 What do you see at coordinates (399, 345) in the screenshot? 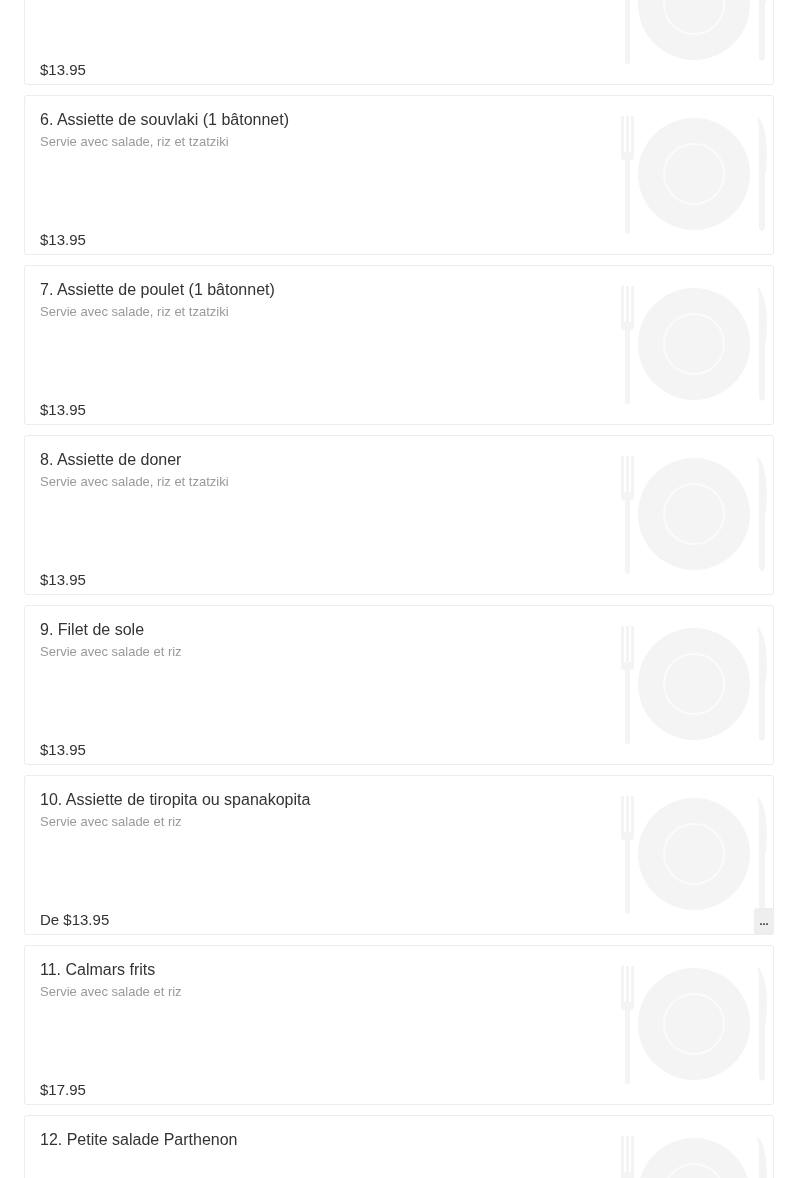
I see `menu-item-card: 7. Assiette de poulet (1 bâtonnet) Servie avec salade, riz et tzatziki $13.95` at bounding box center [399, 345].